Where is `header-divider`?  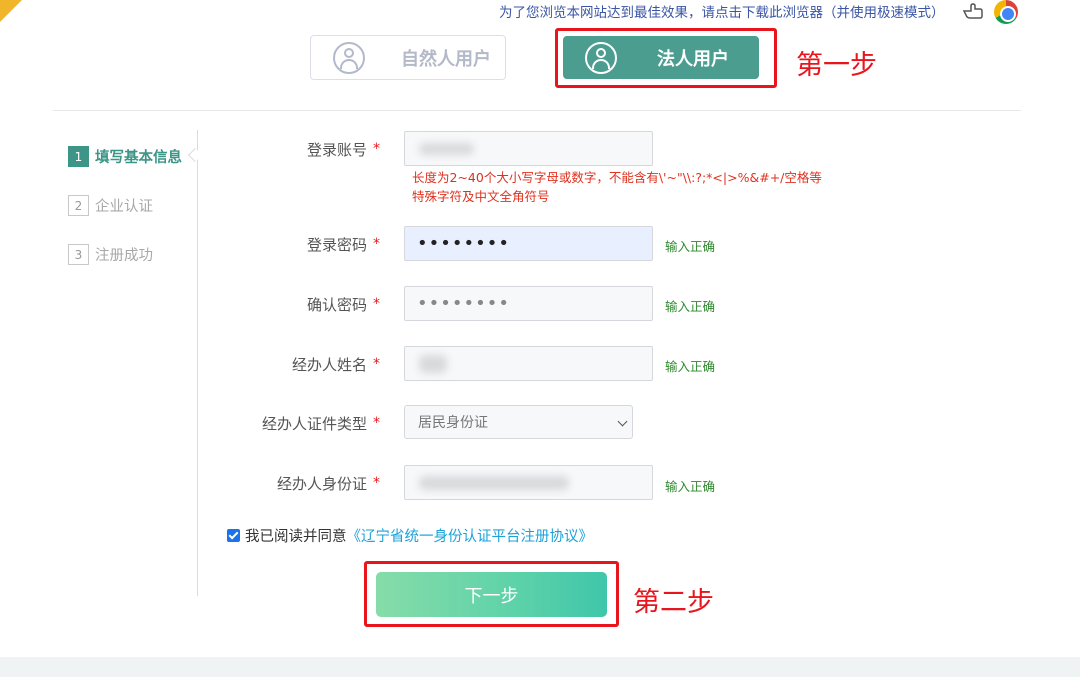
header-divider is located at coordinates (537, 110).